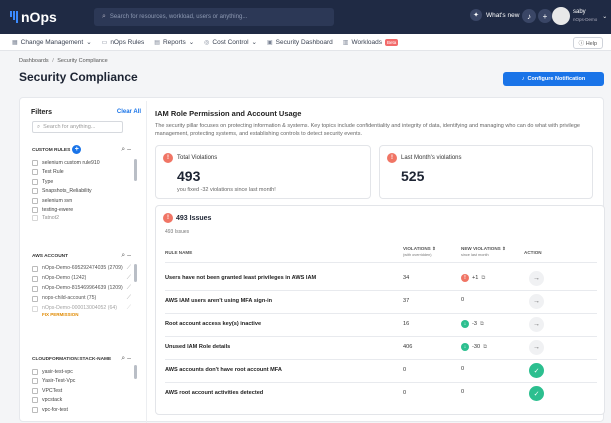  I want to click on filter-option: VPCTest, so click(81, 391).